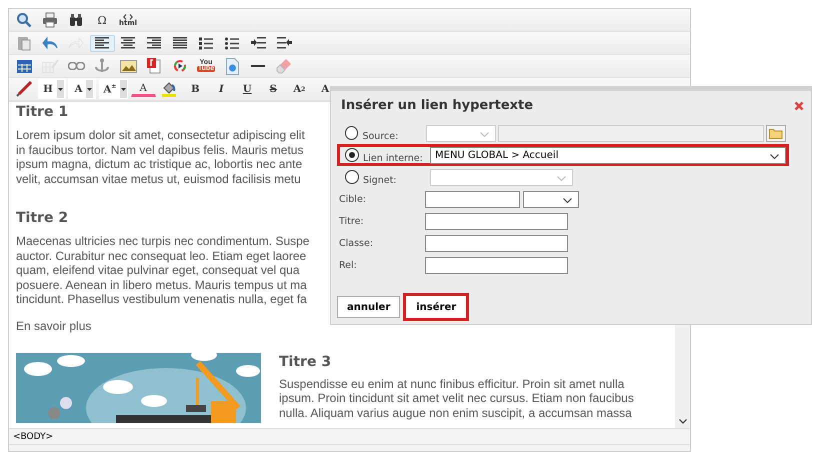 The width and height of the screenshot is (826, 459). Describe the element at coordinates (682, 421) in the screenshot. I see `scroll-down-icon` at that location.